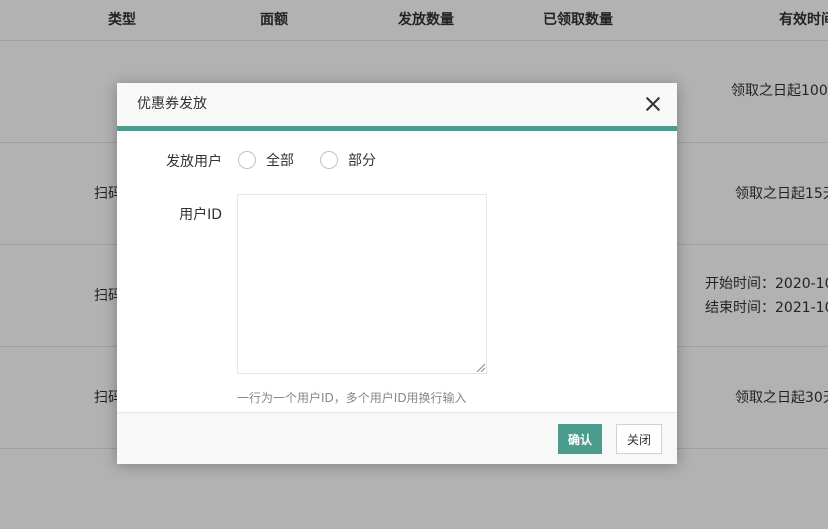 The image size is (828, 529). I want to click on dialog-title: 优惠券发放, so click(172, 104).